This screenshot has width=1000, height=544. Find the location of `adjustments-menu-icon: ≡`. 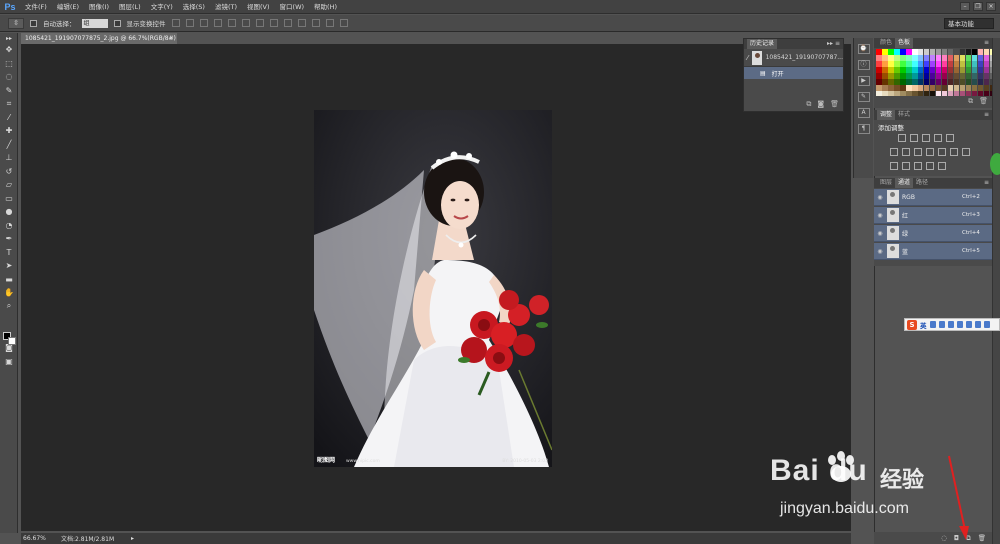

adjustments-menu-icon: ≡ is located at coordinates (986, 115).